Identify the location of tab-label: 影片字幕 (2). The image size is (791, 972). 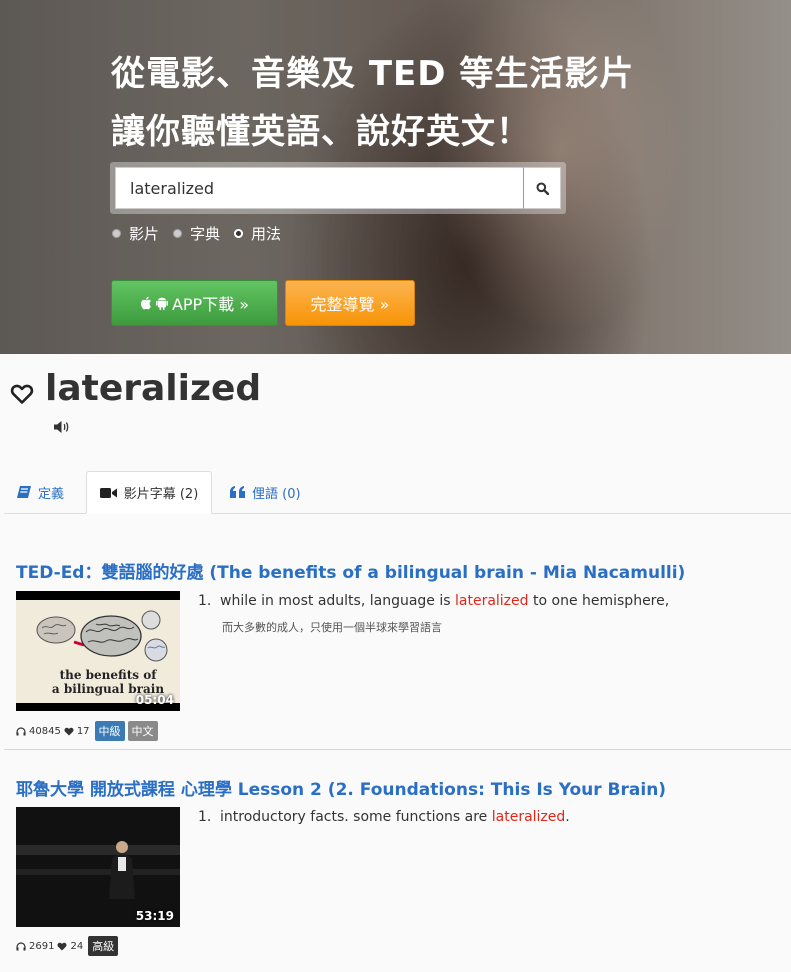
(161, 494).